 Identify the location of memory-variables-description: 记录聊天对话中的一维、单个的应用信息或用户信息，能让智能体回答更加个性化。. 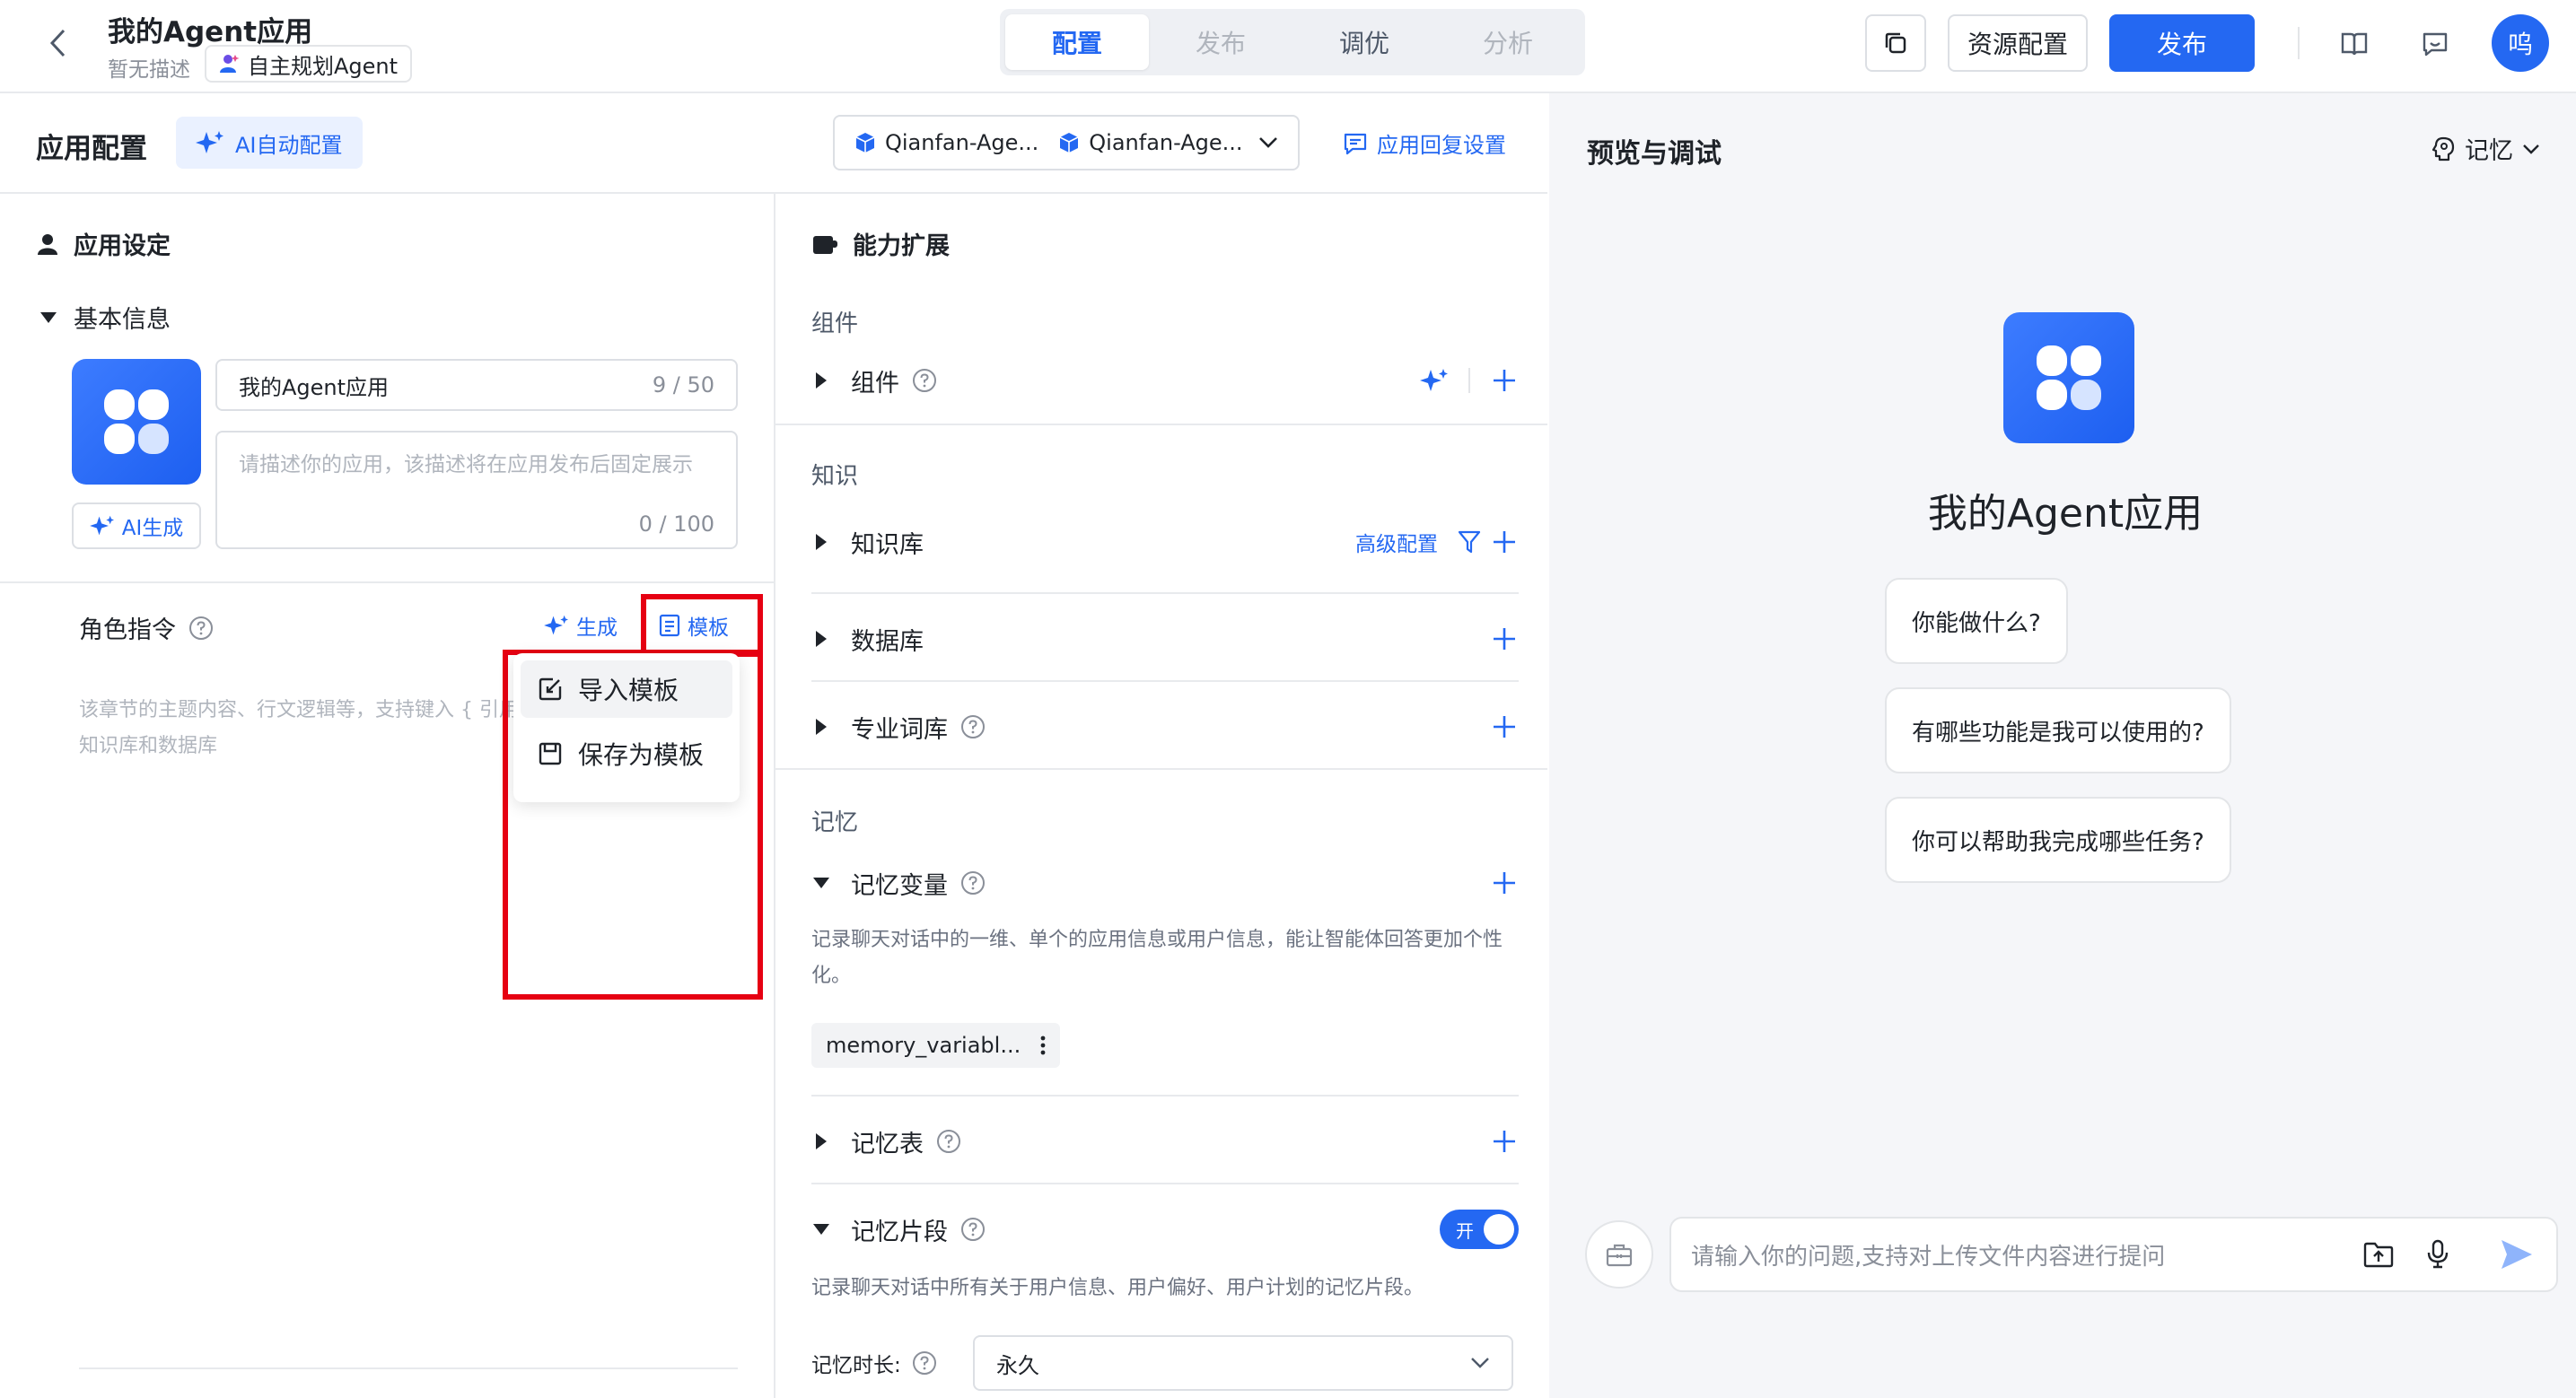
(1157, 958).